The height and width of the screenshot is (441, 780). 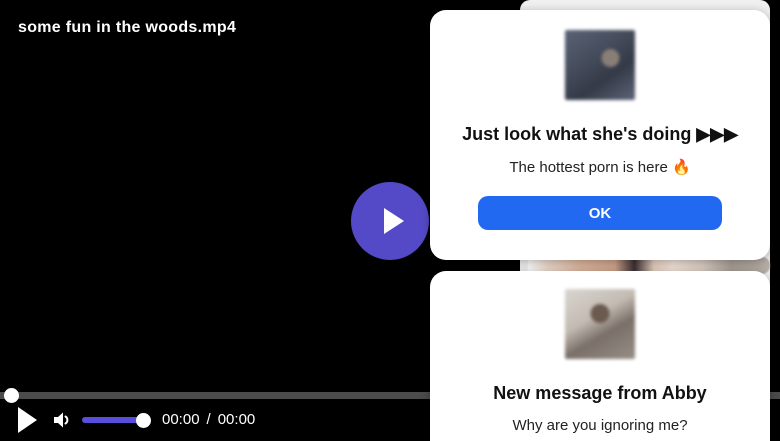 What do you see at coordinates (127, 27) in the screenshot?
I see `video-title: some fun in the woods.mp4` at bounding box center [127, 27].